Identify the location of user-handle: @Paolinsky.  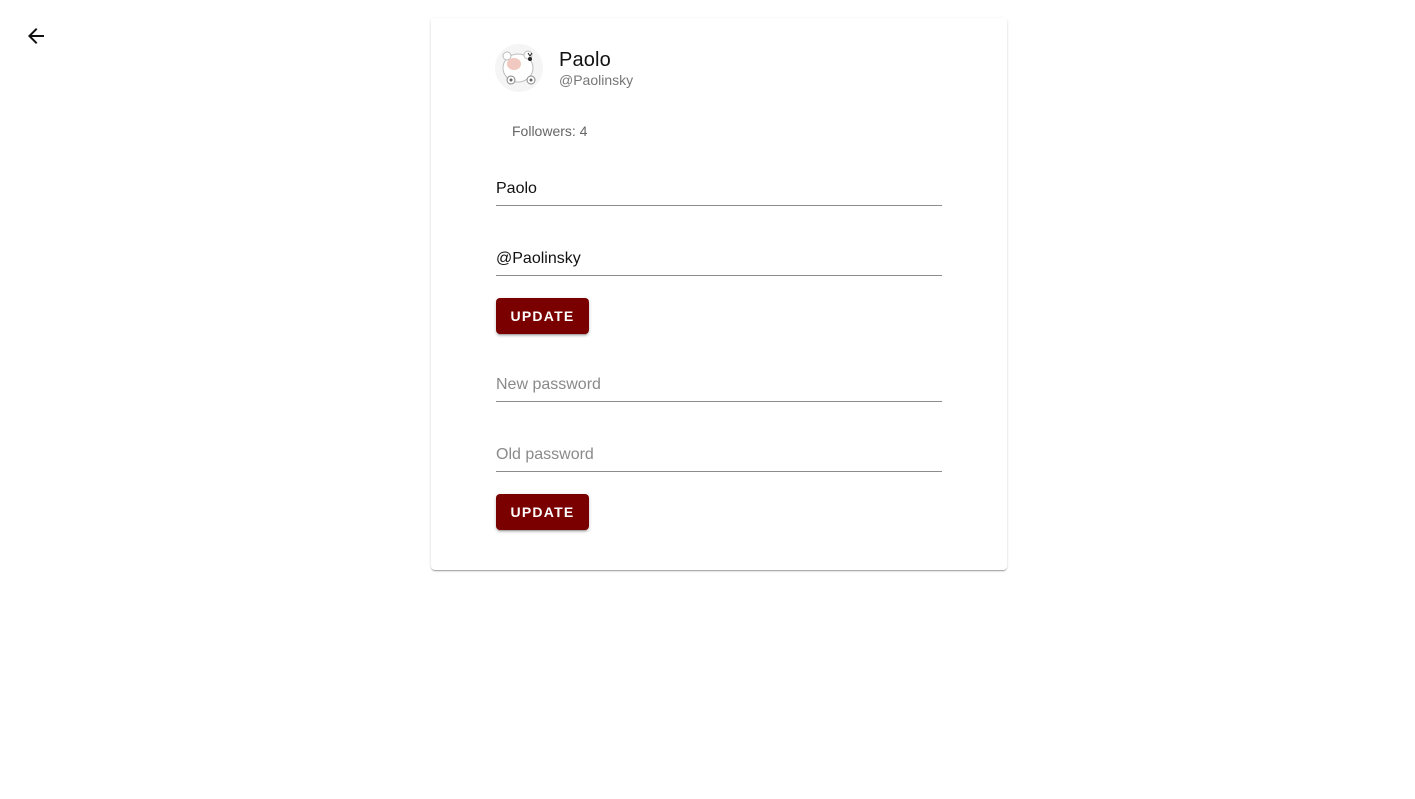
(596, 80).